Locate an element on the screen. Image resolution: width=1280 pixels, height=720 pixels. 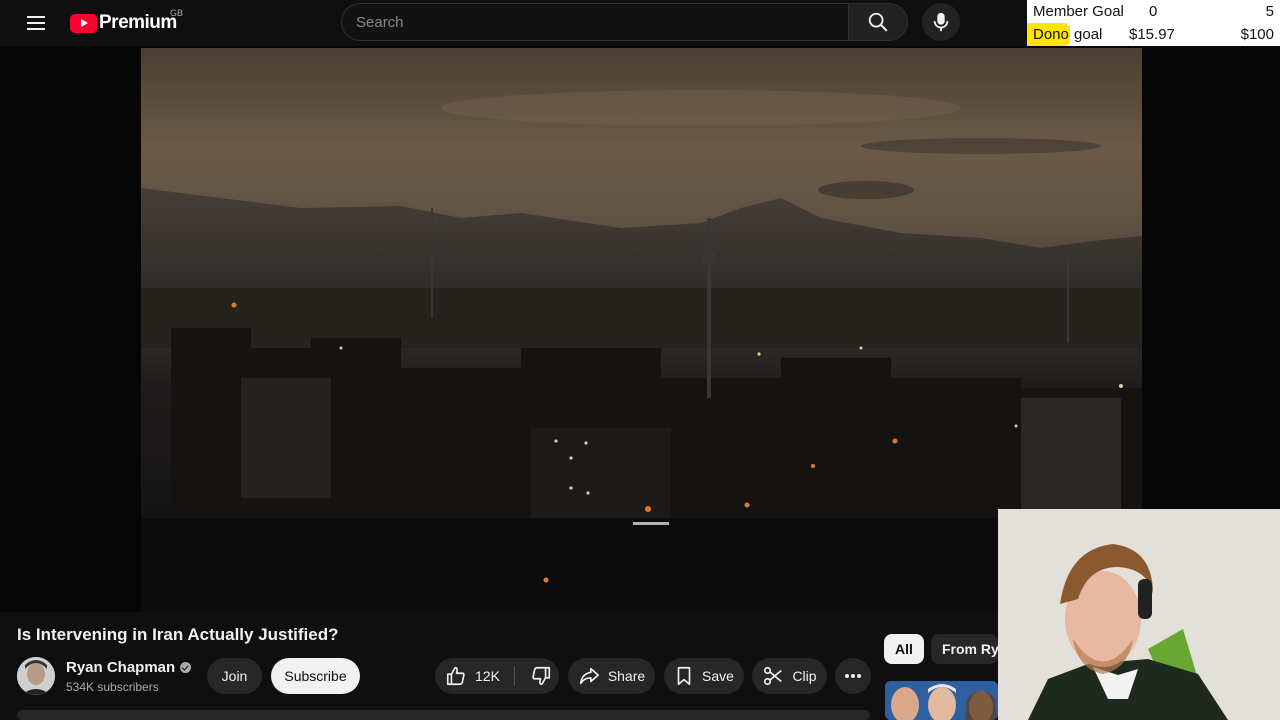
microphone-icon is located at coordinates (941, 22).